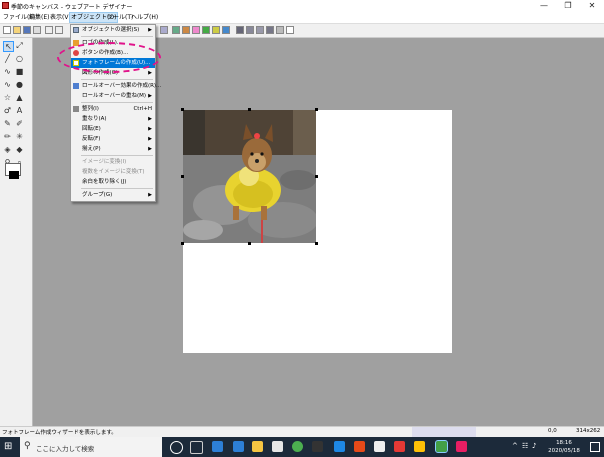 This screenshot has height=457, width=604. I want to click on magic-tool-icon: ✳, so click(19, 136).